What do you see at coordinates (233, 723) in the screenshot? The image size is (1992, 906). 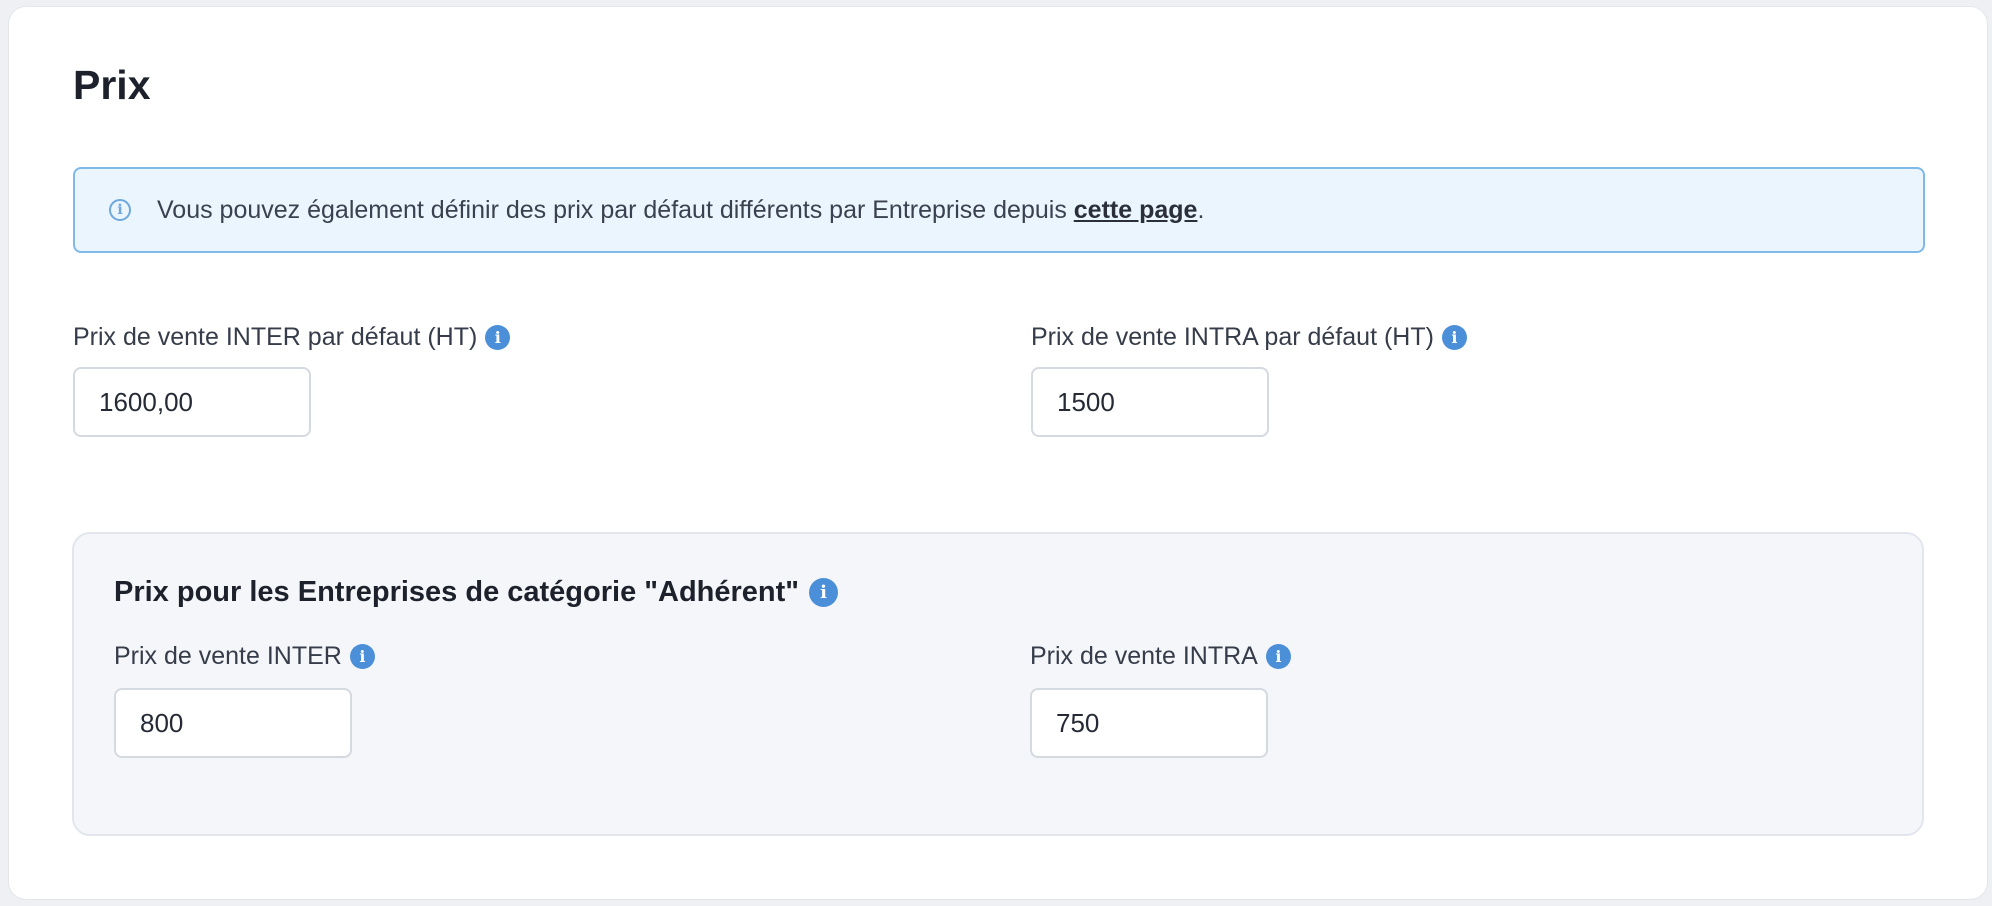 I see `category-inter-price-input` at bounding box center [233, 723].